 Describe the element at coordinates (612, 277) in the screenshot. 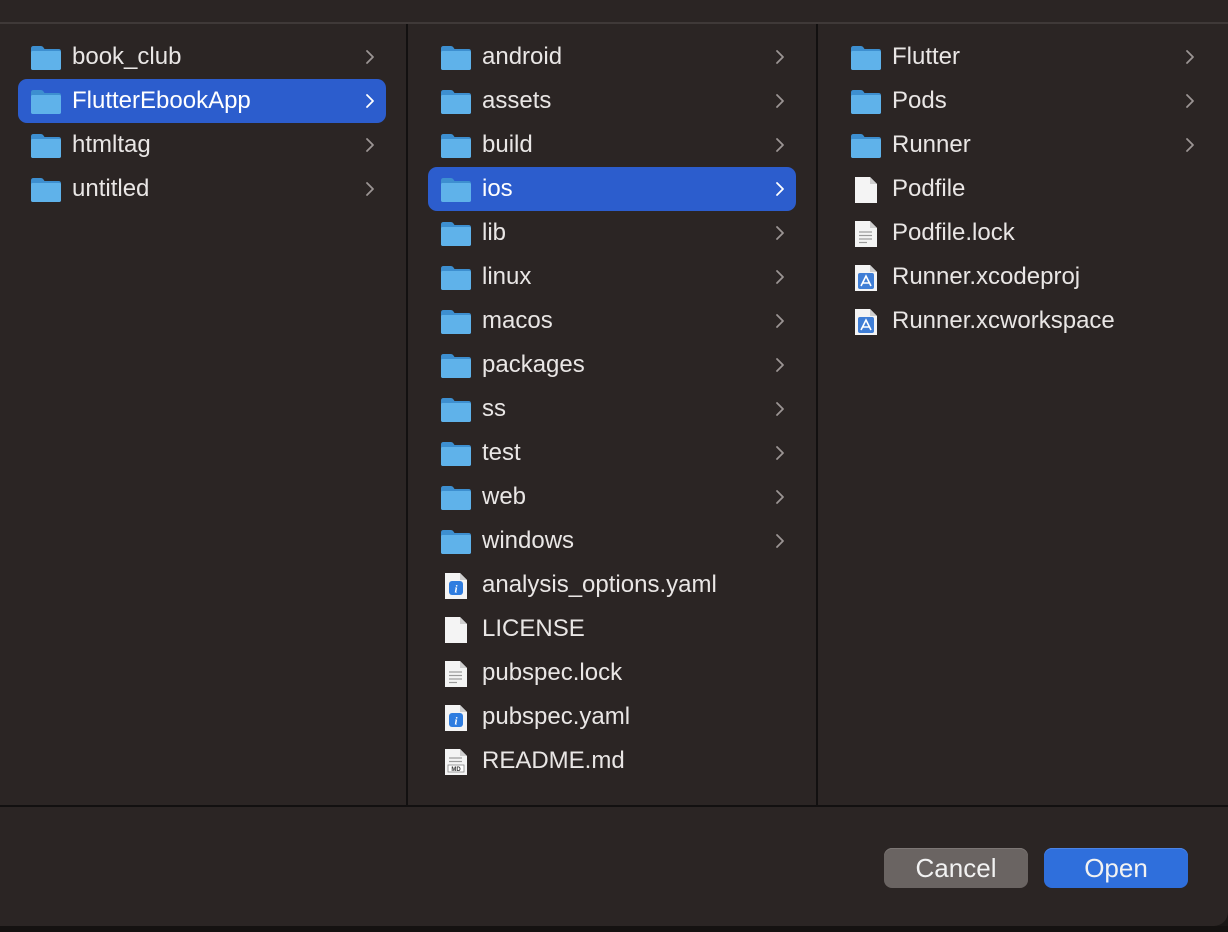

I see `folder-row: linux` at that location.